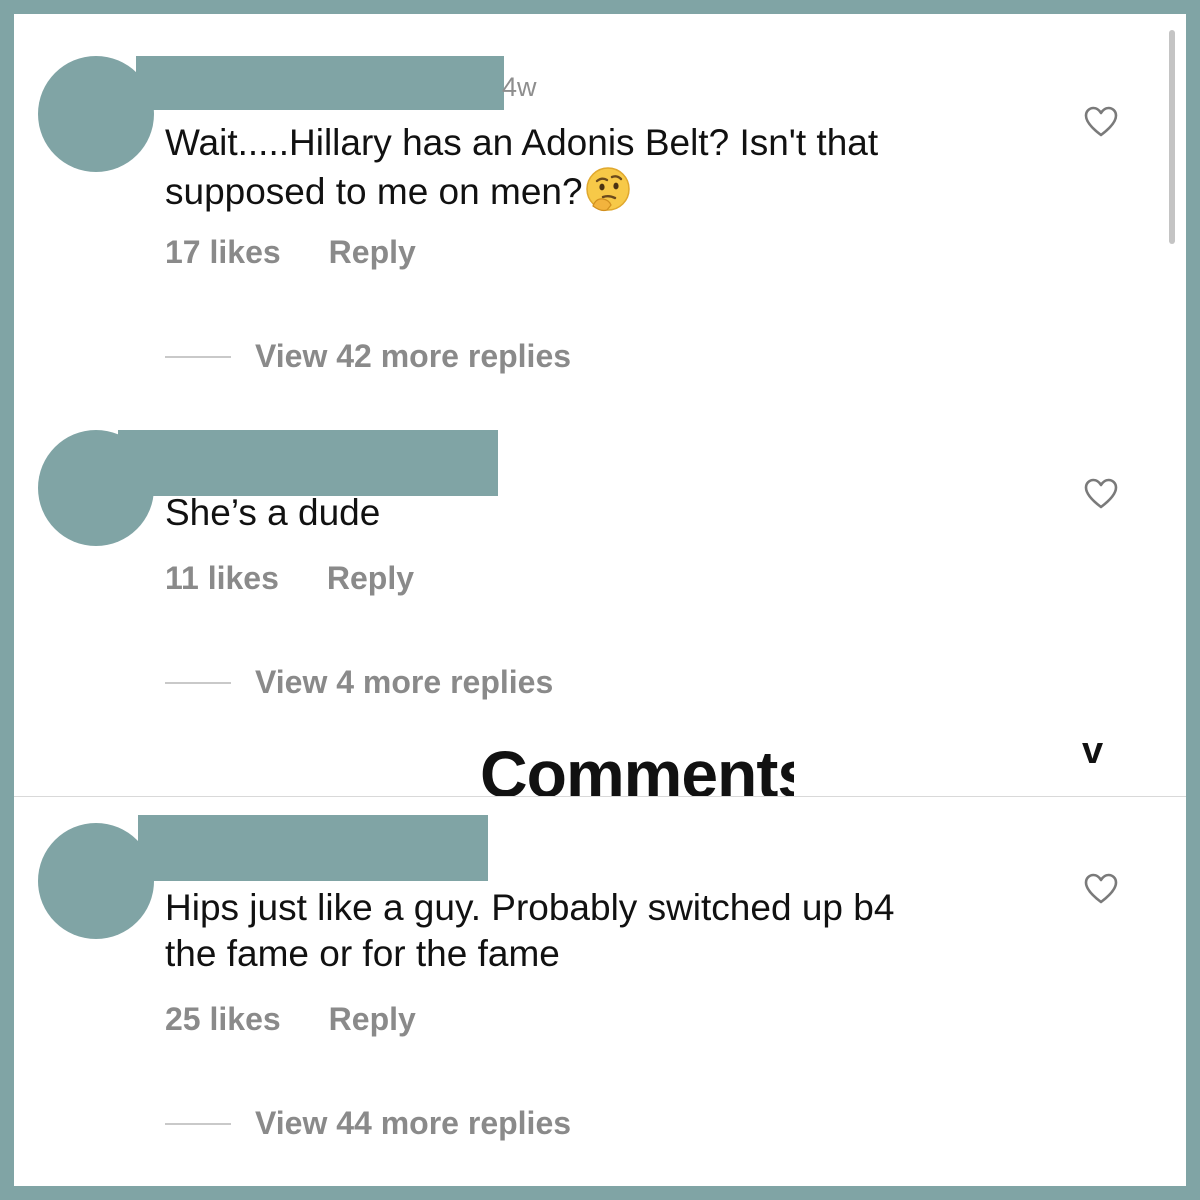 The image size is (1200, 1200). I want to click on comment-meta: 17 likes Reply, so click(290, 252).